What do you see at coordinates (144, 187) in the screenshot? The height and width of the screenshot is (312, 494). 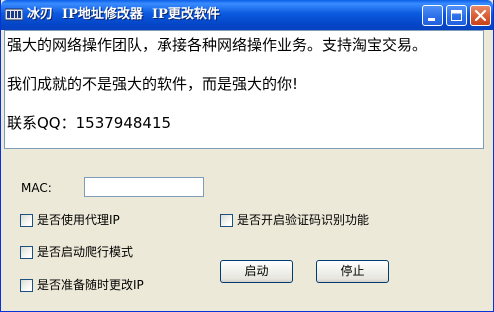 I see `mac-input` at bounding box center [144, 187].